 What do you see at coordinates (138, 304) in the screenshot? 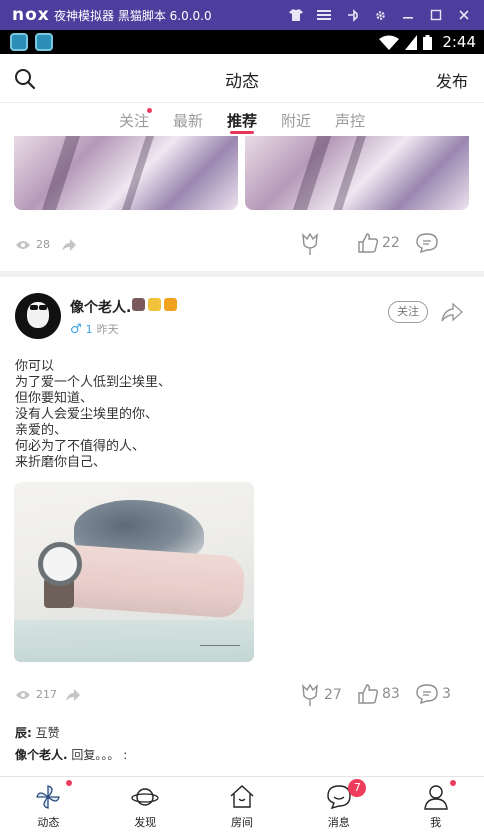
I see `hat-badge-icon` at bounding box center [138, 304].